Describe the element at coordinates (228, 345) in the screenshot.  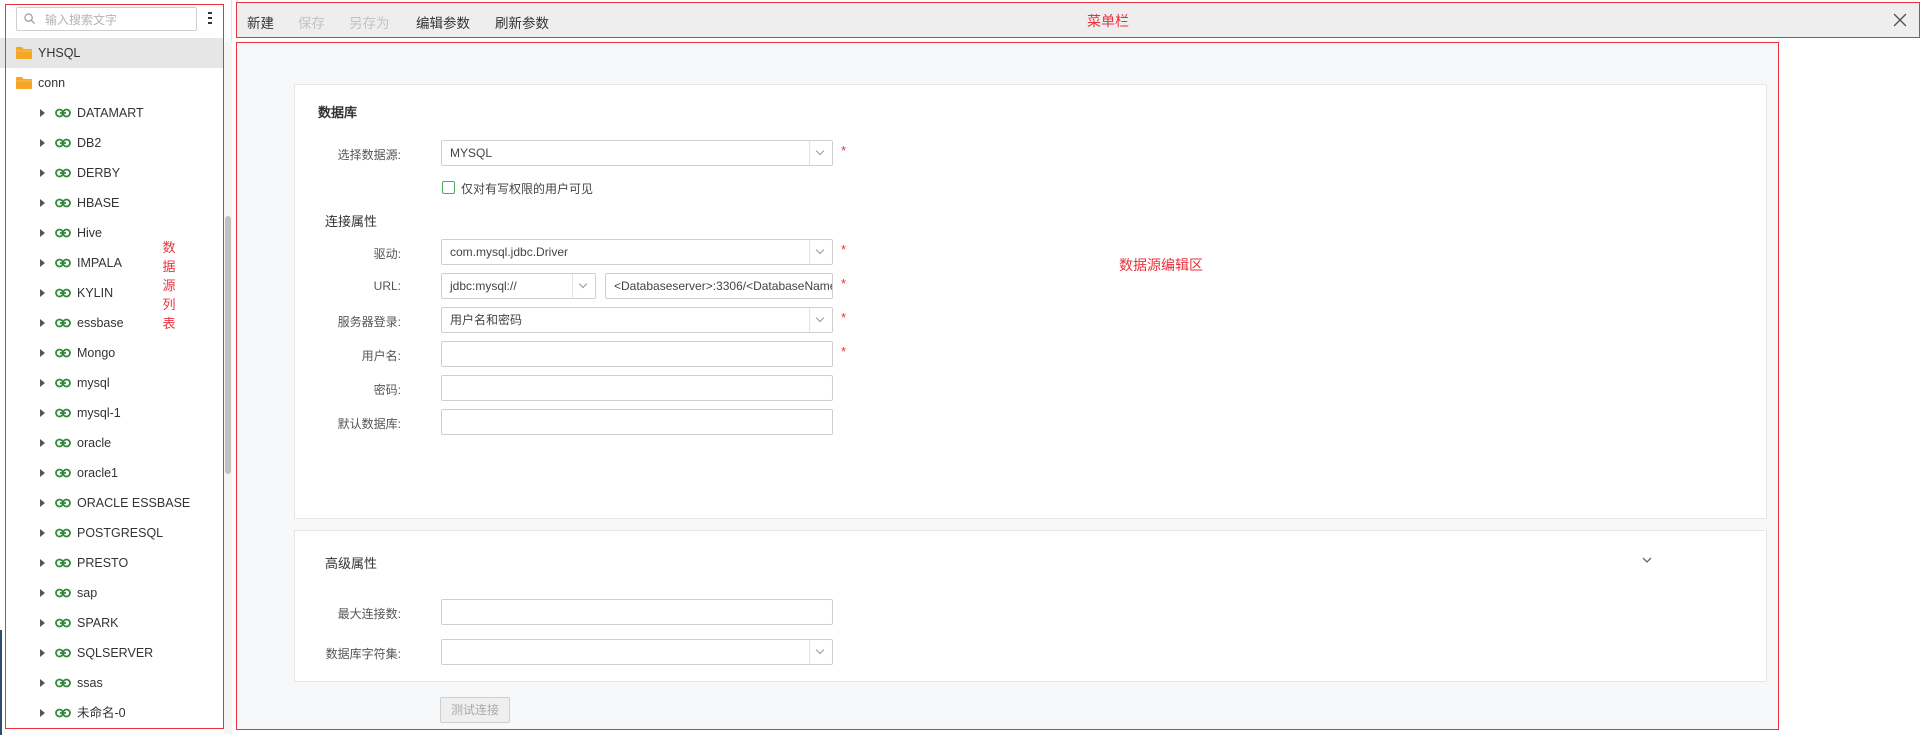
I see `scrollbar-thumb` at that location.